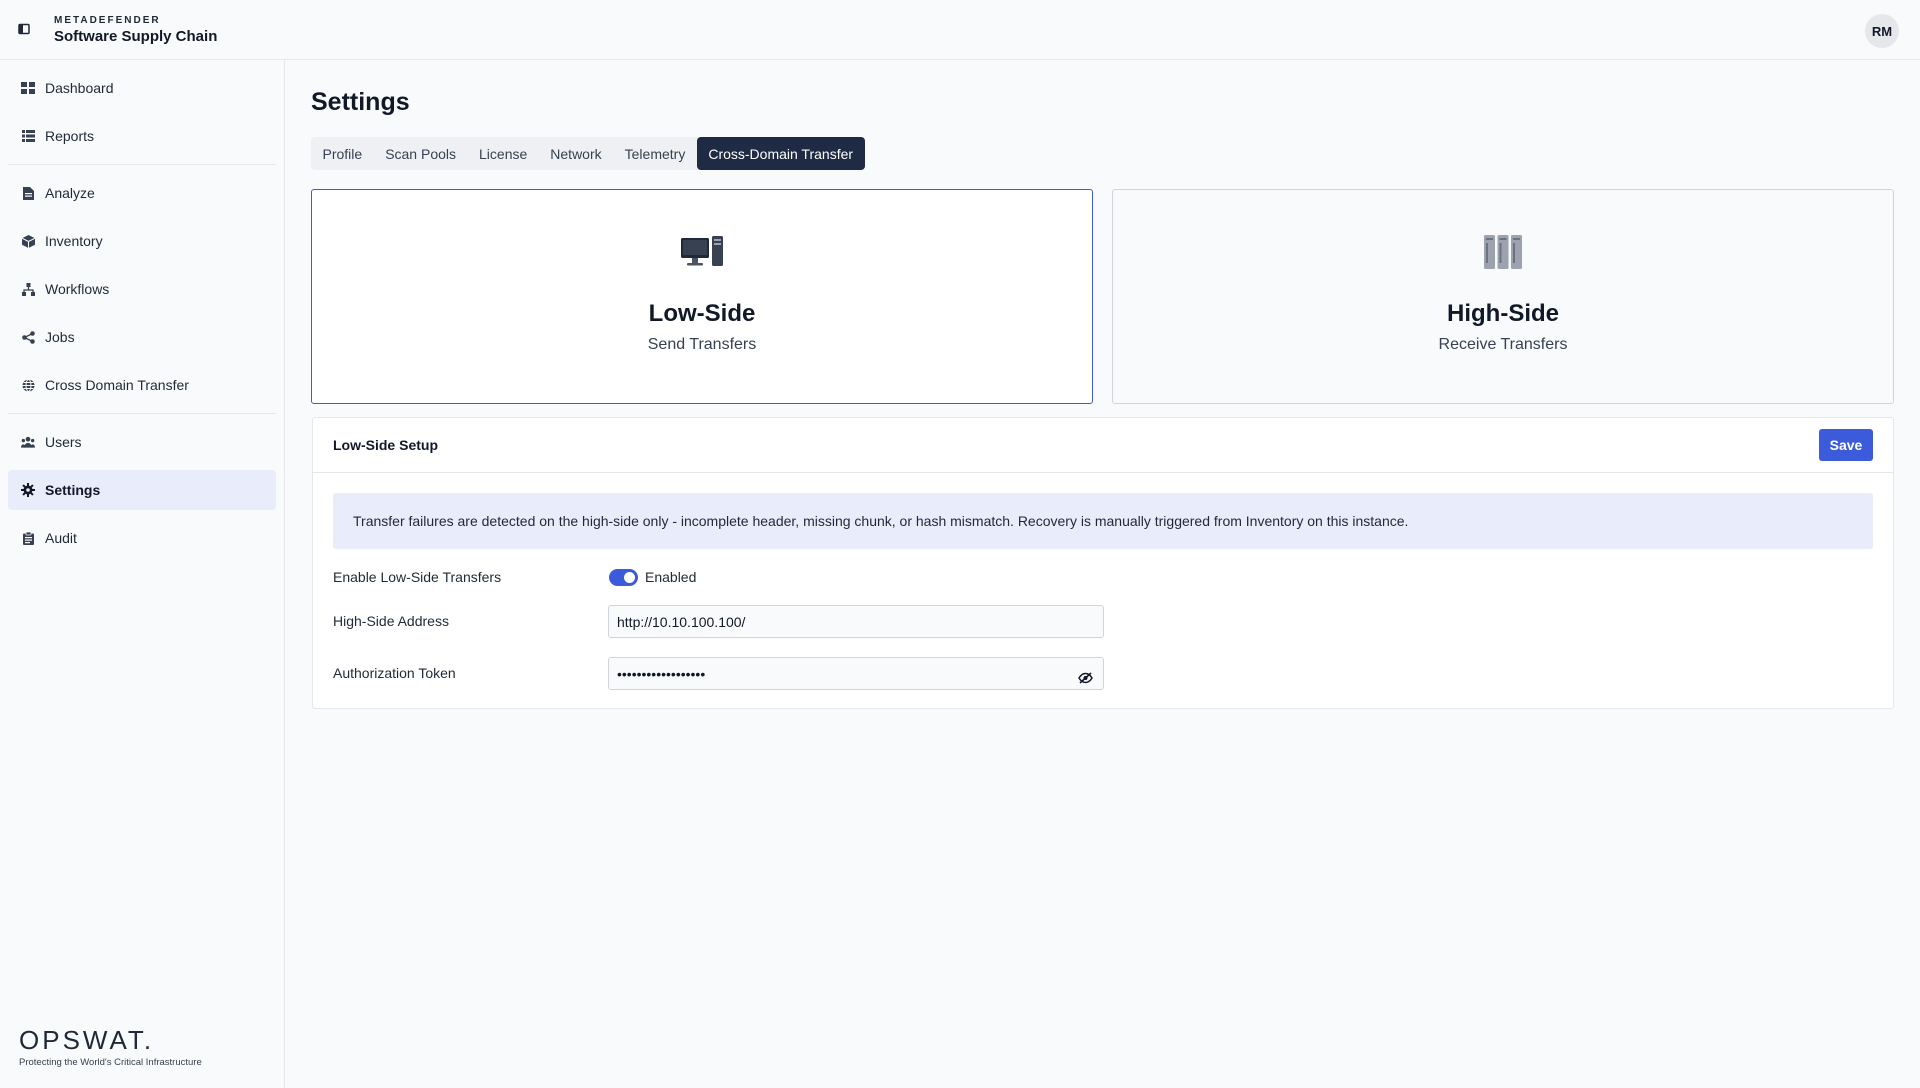 This screenshot has height=1088, width=1920. What do you see at coordinates (1846, 445) in the screenshot?
I see `save-button: Save` at bounding box center [1846, 445].